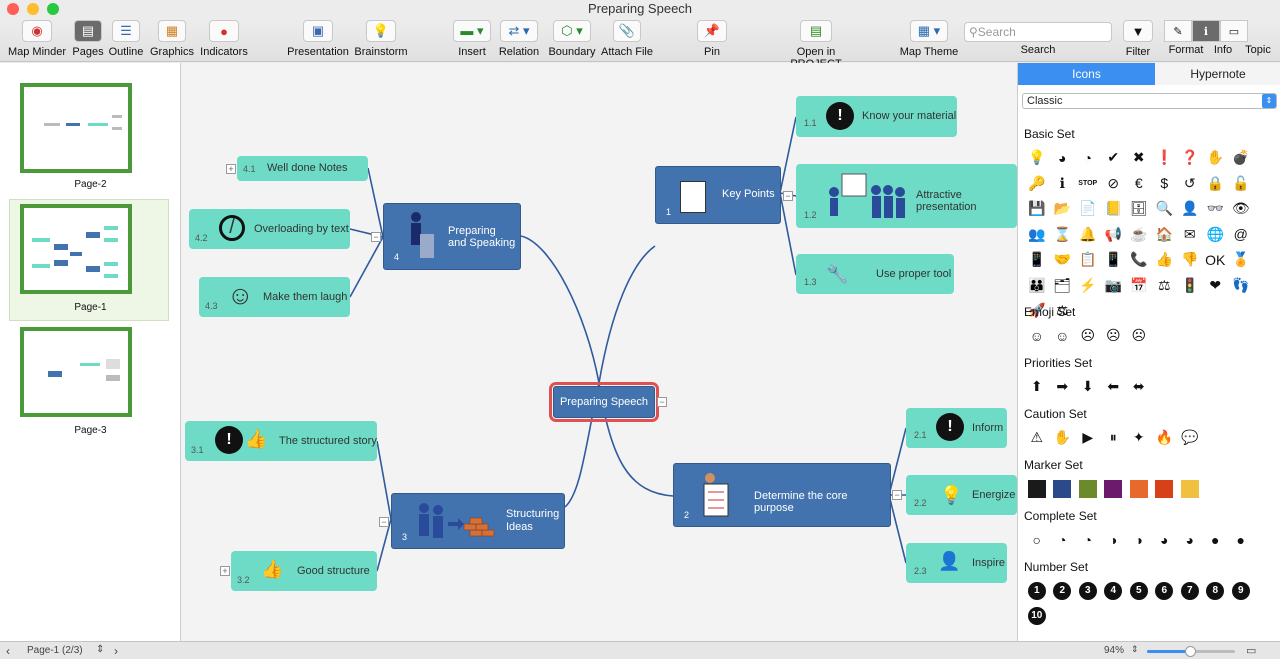 The width and height of the screenshot is (1280, 659). Describe the element at coordinates (302, 168) in the screenshot. I see `topic-well-done-notes: 4.1 Well done Notes` at that location.